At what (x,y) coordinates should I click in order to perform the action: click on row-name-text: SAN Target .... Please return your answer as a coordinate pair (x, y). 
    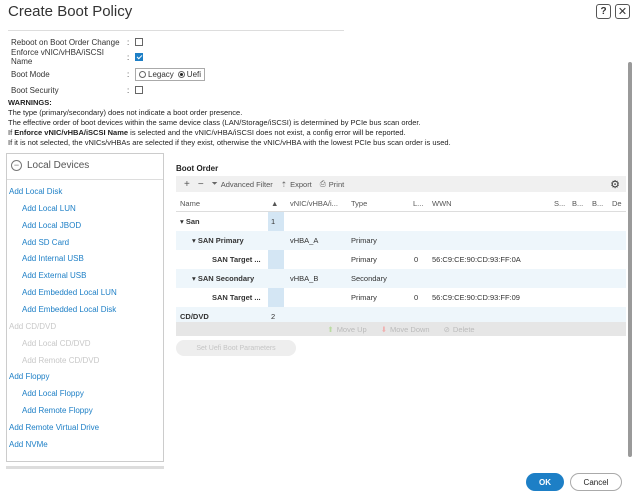
    Looking at the image, I should click on (236, 297).